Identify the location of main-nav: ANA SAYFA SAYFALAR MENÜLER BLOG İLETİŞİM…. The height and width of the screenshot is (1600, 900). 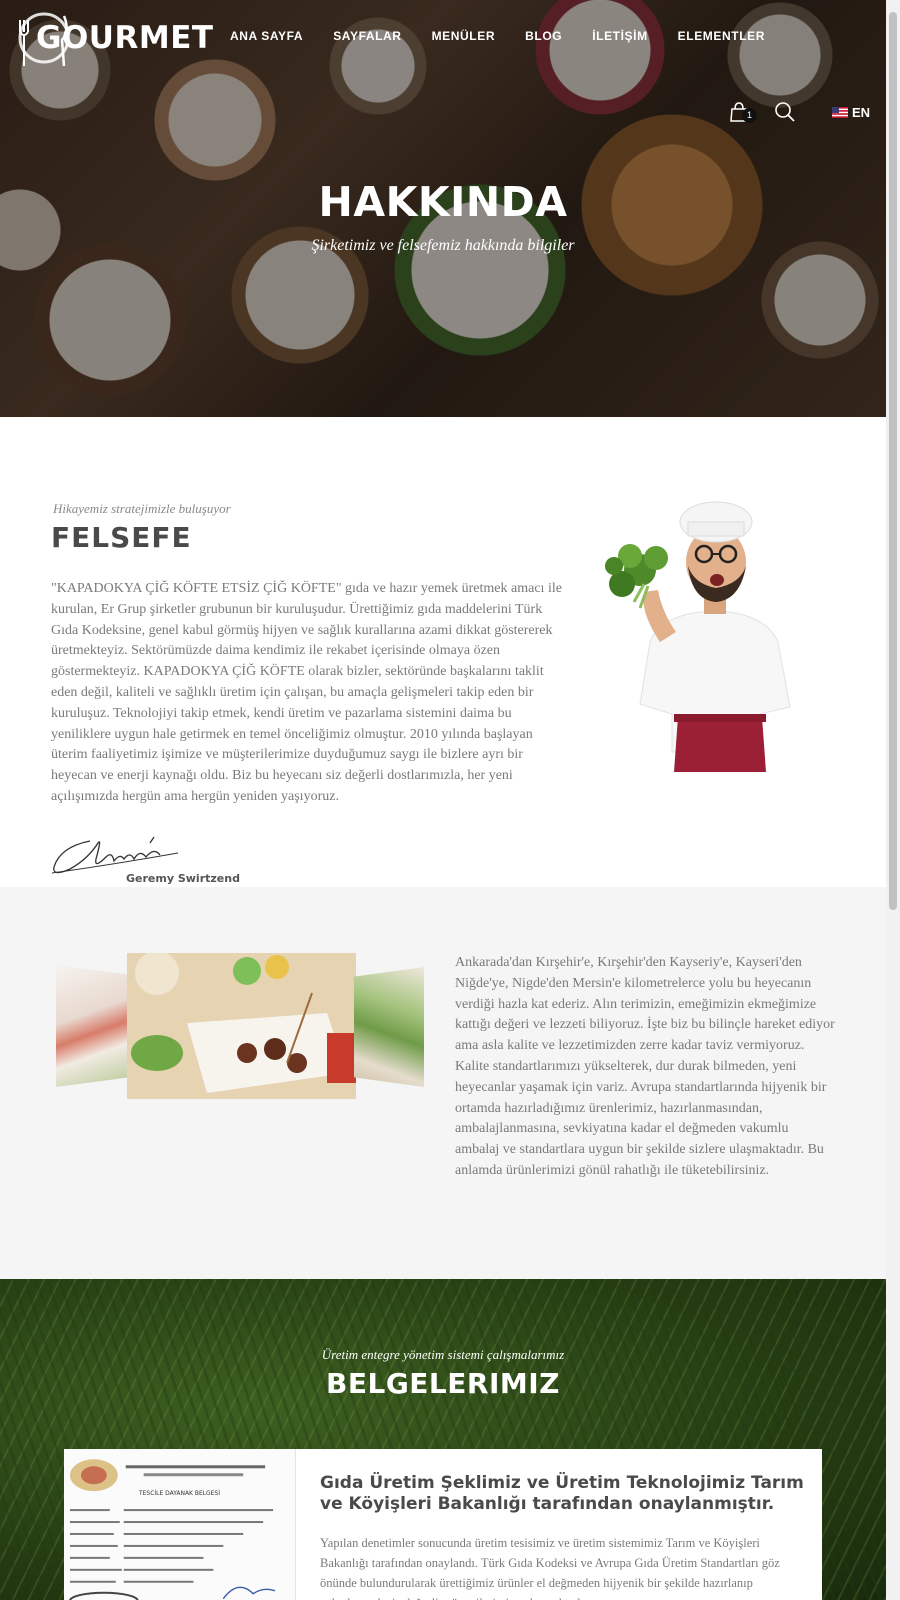
(512, 36).